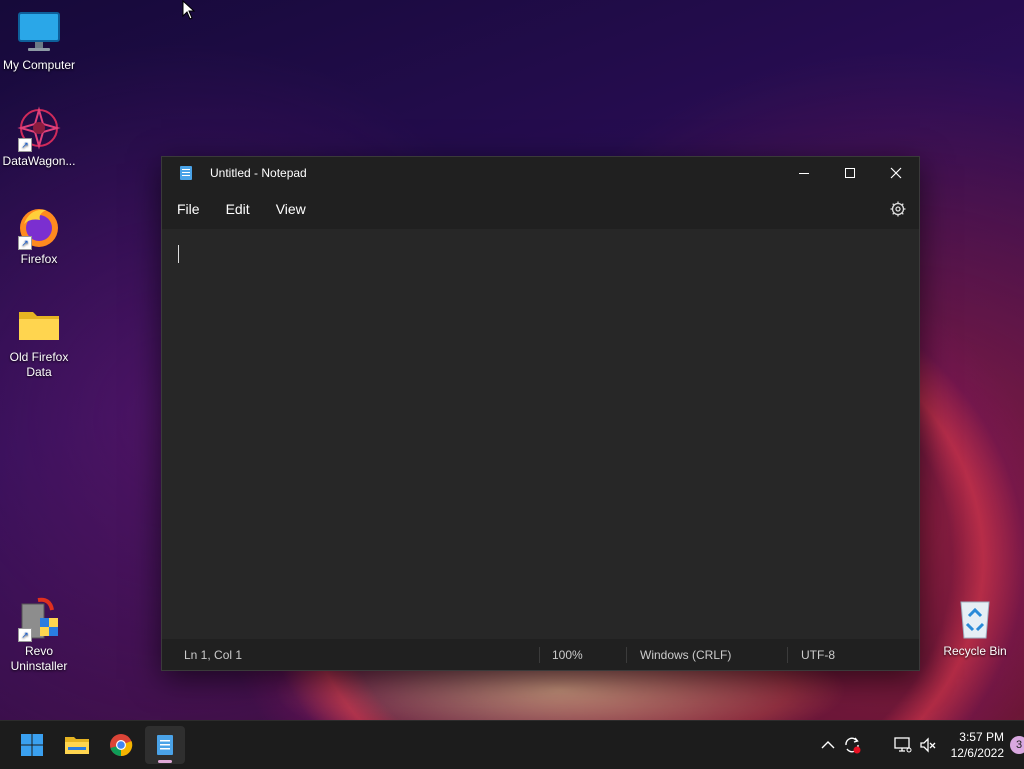 This screenshot has height=769, width=1024. What do you see at coordinates (977, 745) in the screenshot?
I see `system-clock: 3:57 PM 12/6/2022` at bounding box center [977, 745].